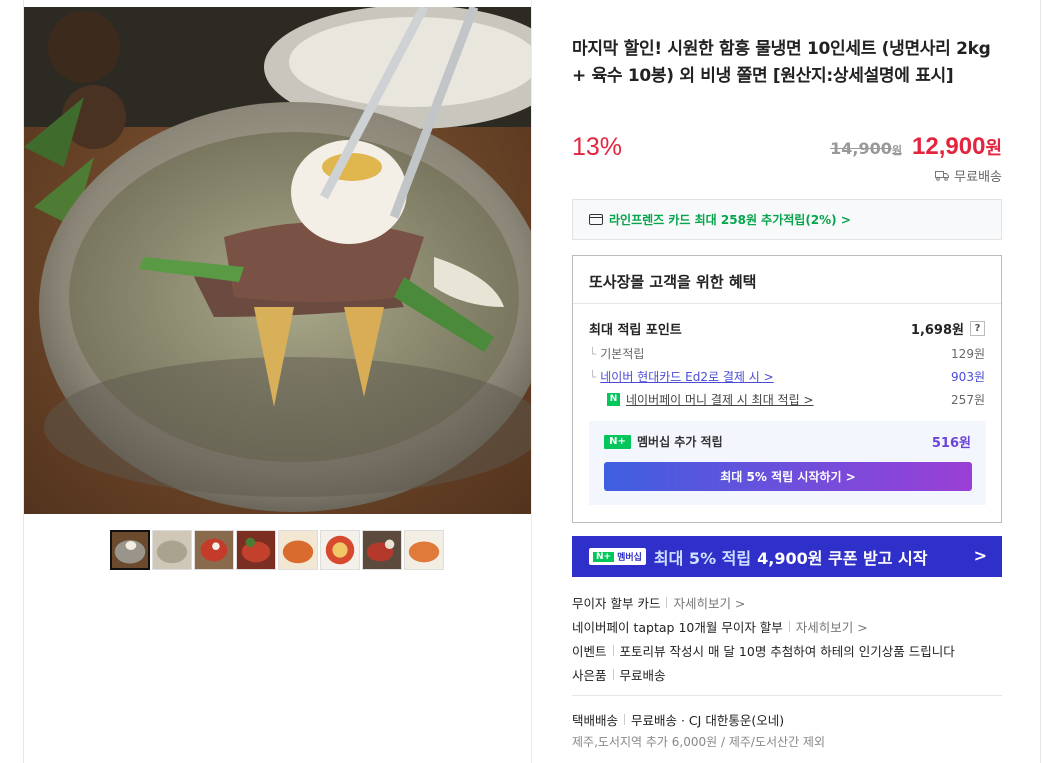  Describe the element at coordinates (787, 441) in the screenshot. I see `member-points-row: N+ 멤버십 추가 적립 516원` at that location.